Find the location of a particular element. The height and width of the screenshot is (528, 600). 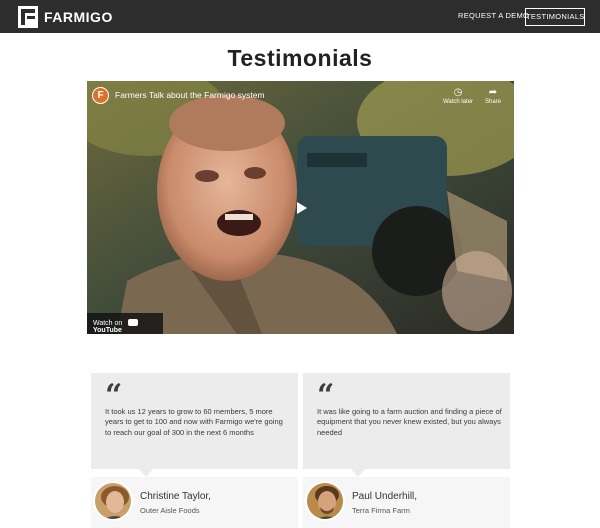

farmigo-logo: FARMIGO is located at coordinates (65, 17).